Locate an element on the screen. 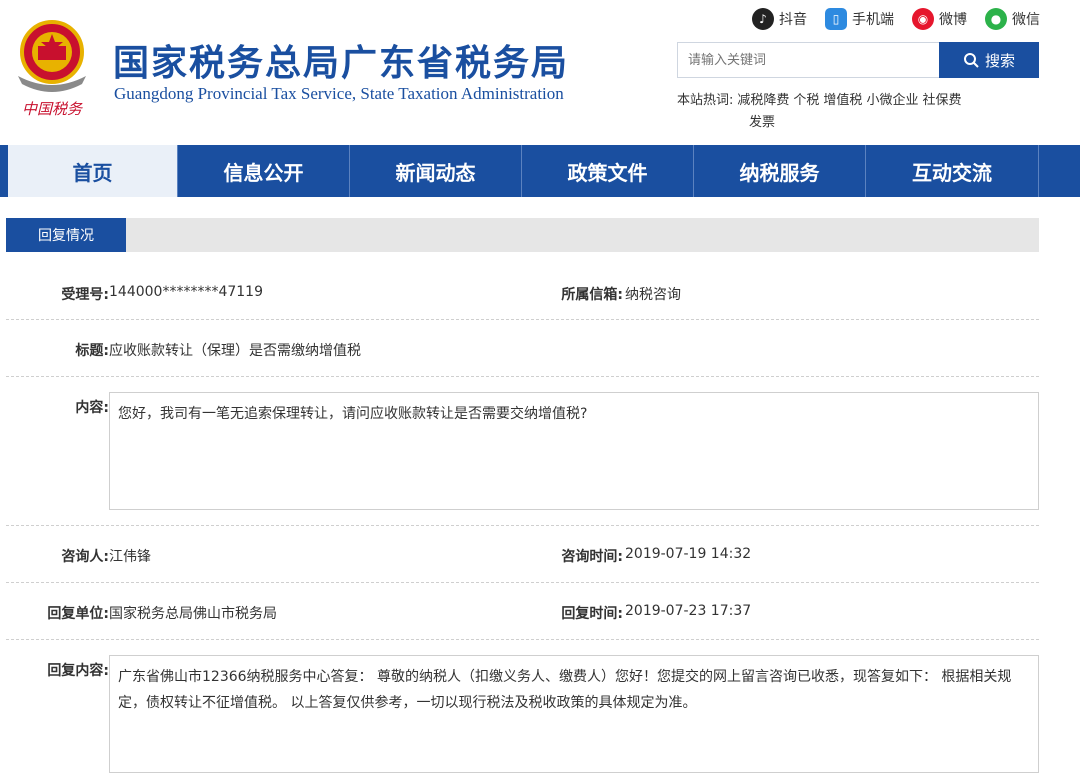  reply-time-label: 回复时间: is located at coordinates (592, 614).